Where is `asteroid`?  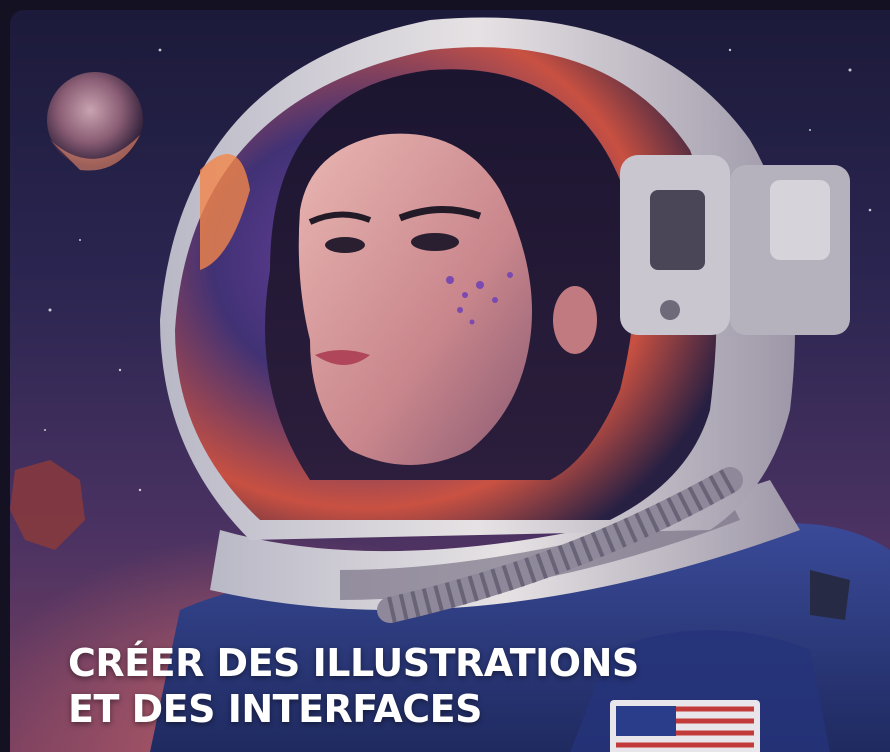
asteroid is located at coordinates (47, 505).